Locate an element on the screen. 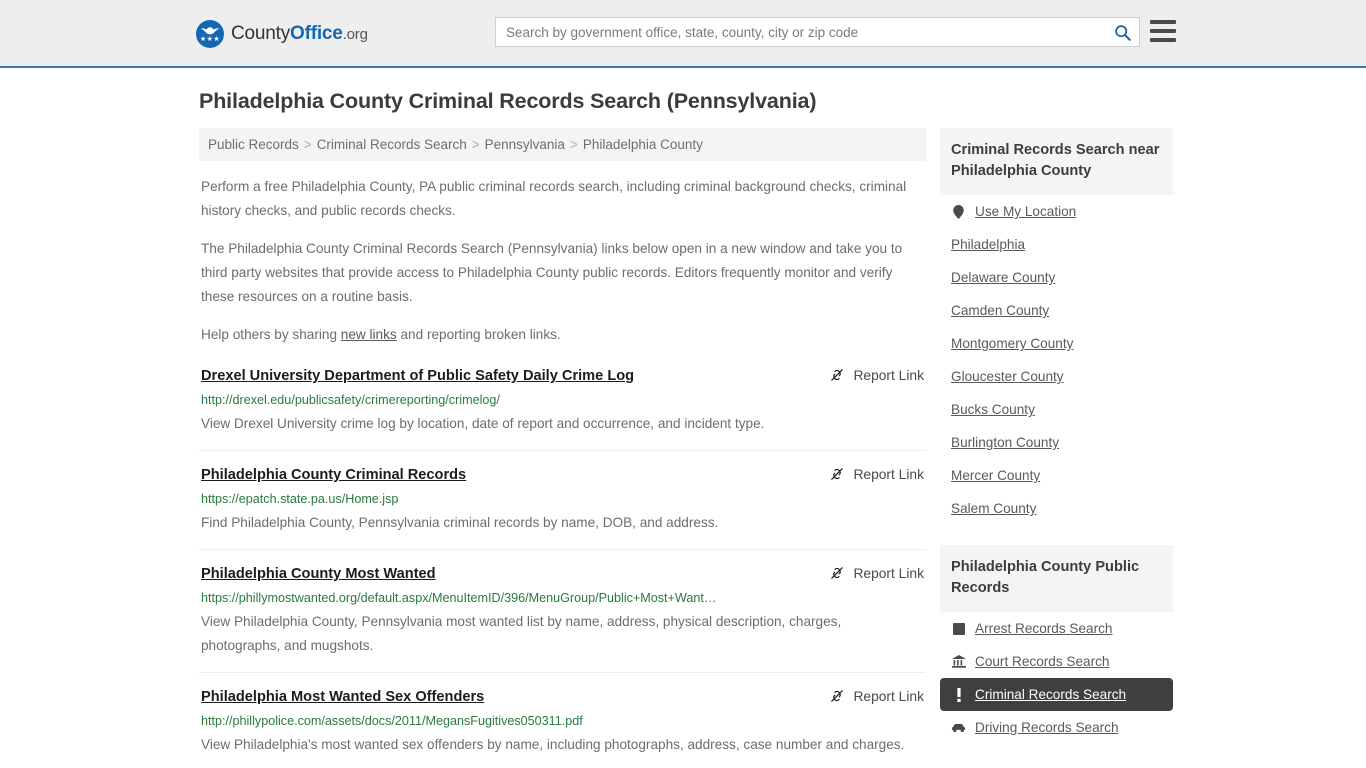  site-logo: ★★★ CountyOffice.org is located at coordinates (282, 34).